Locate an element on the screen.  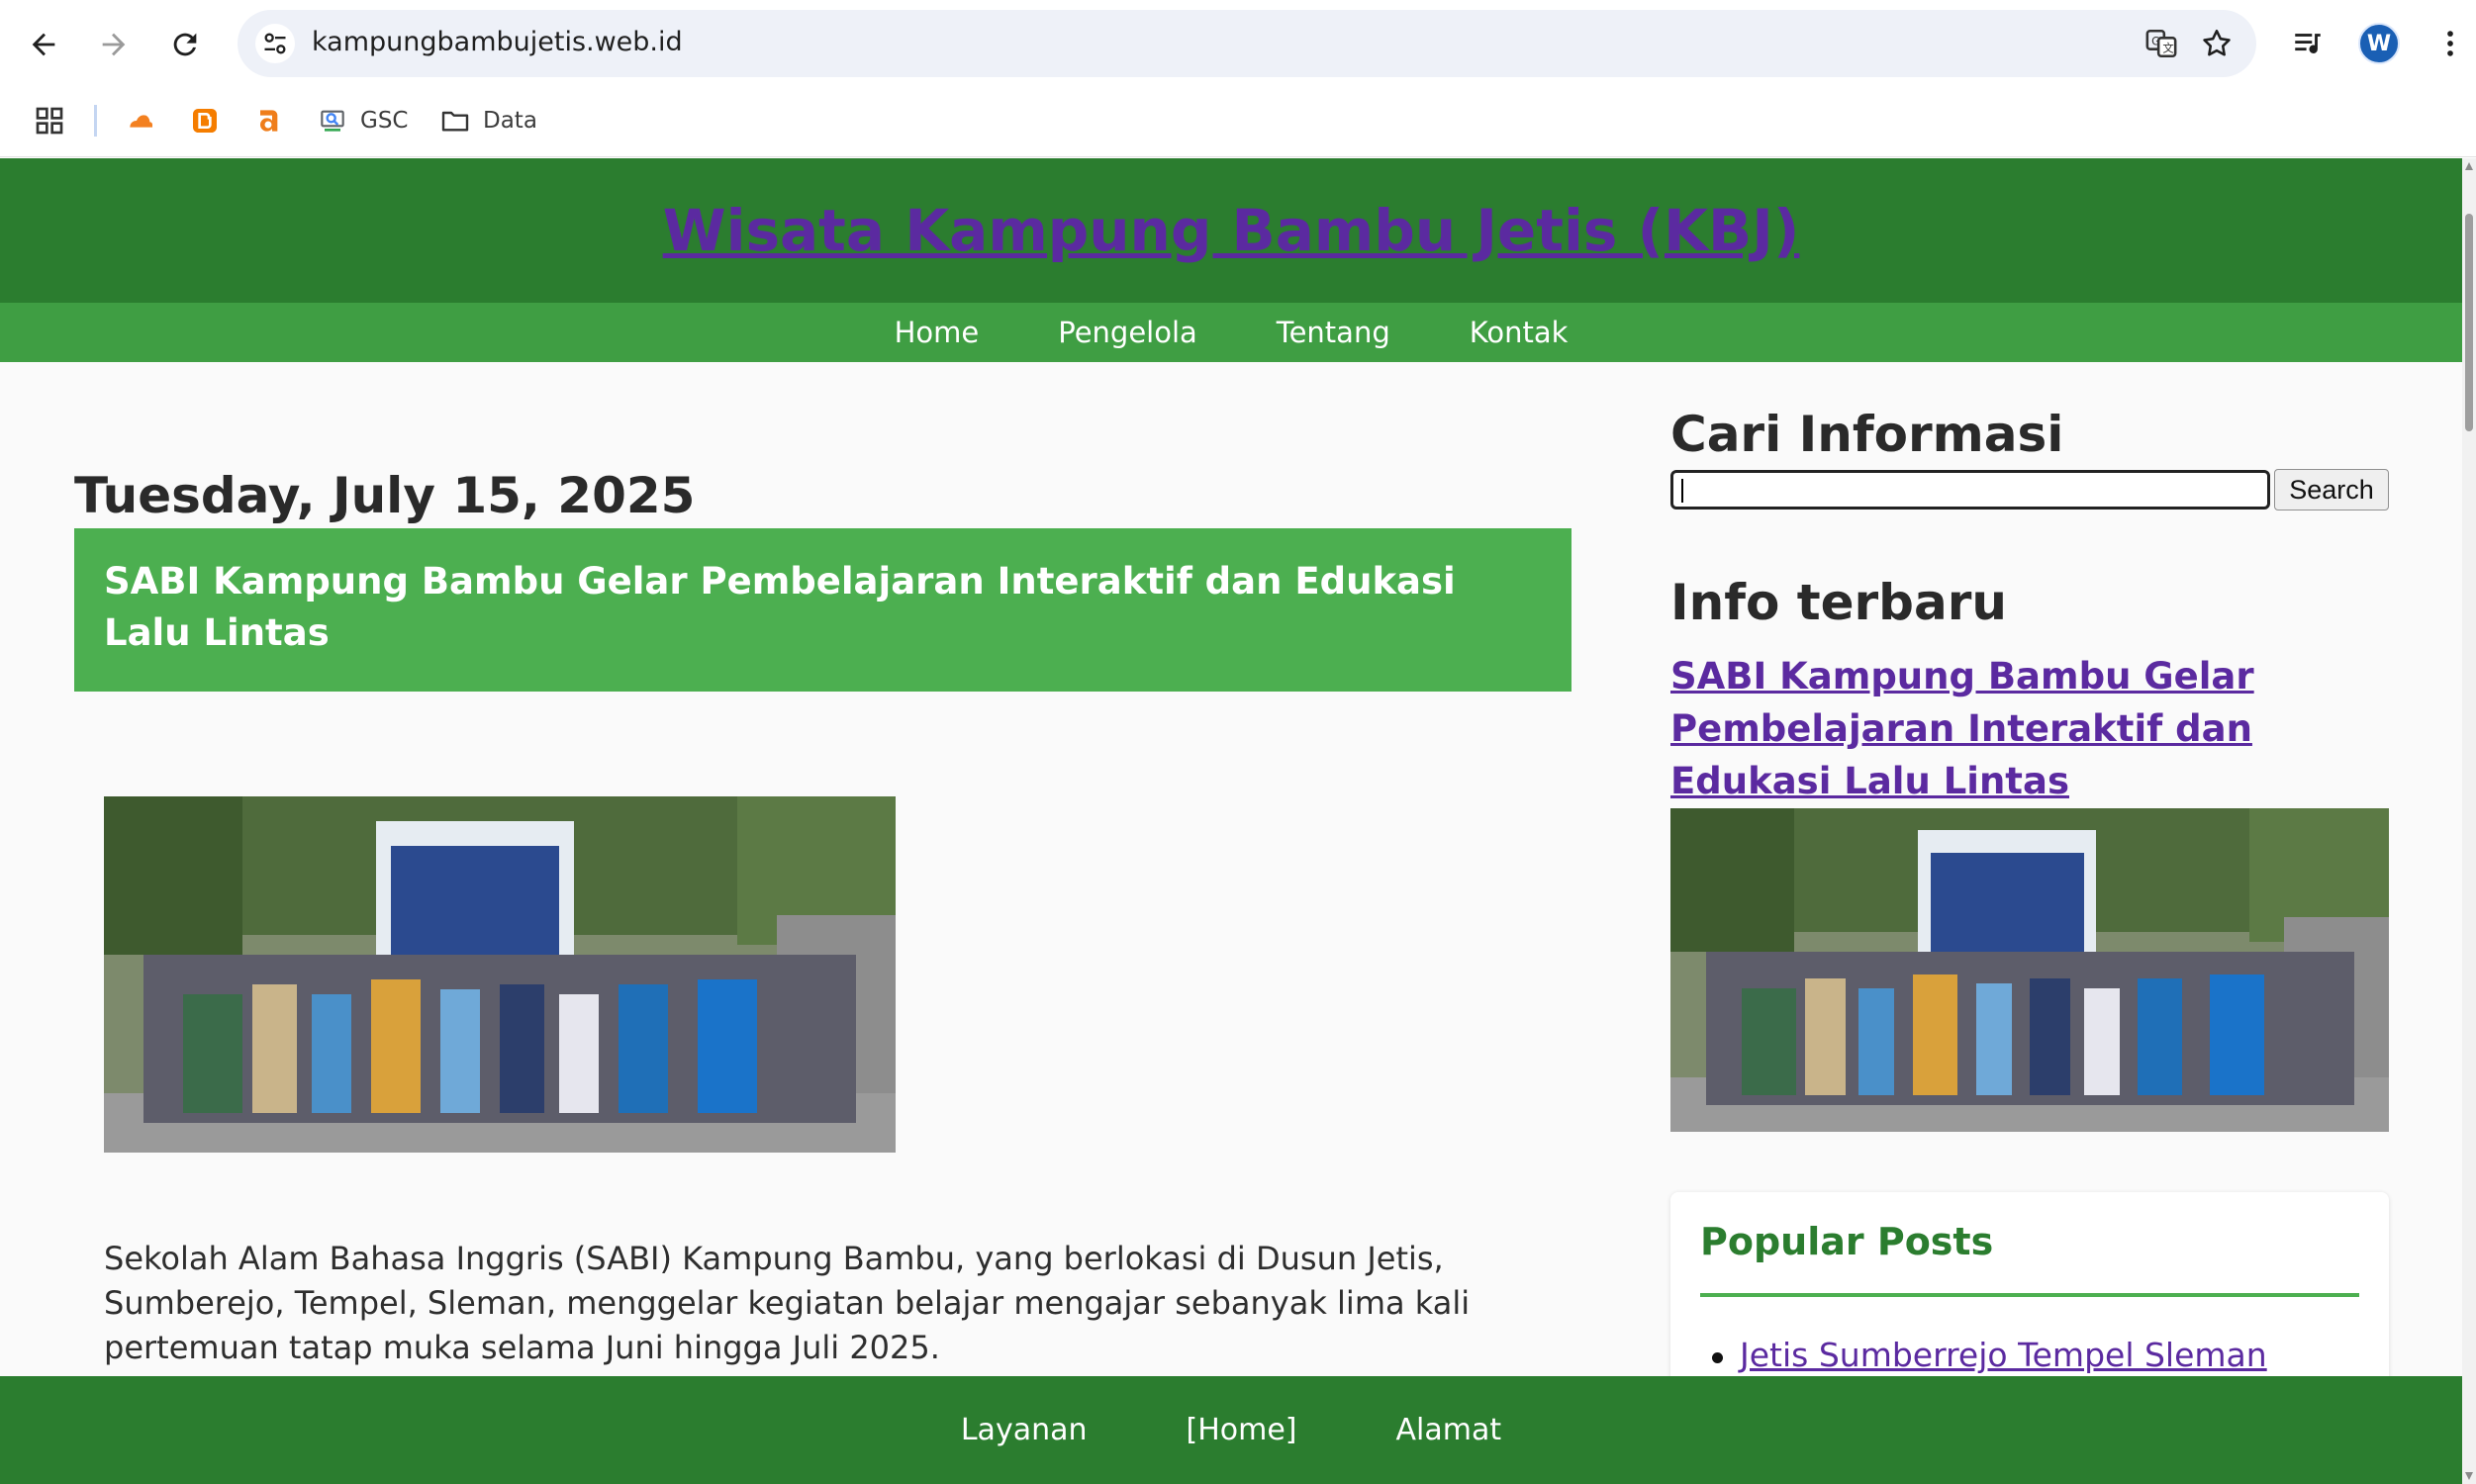
site-info-button is located at coordinates (275, 43).